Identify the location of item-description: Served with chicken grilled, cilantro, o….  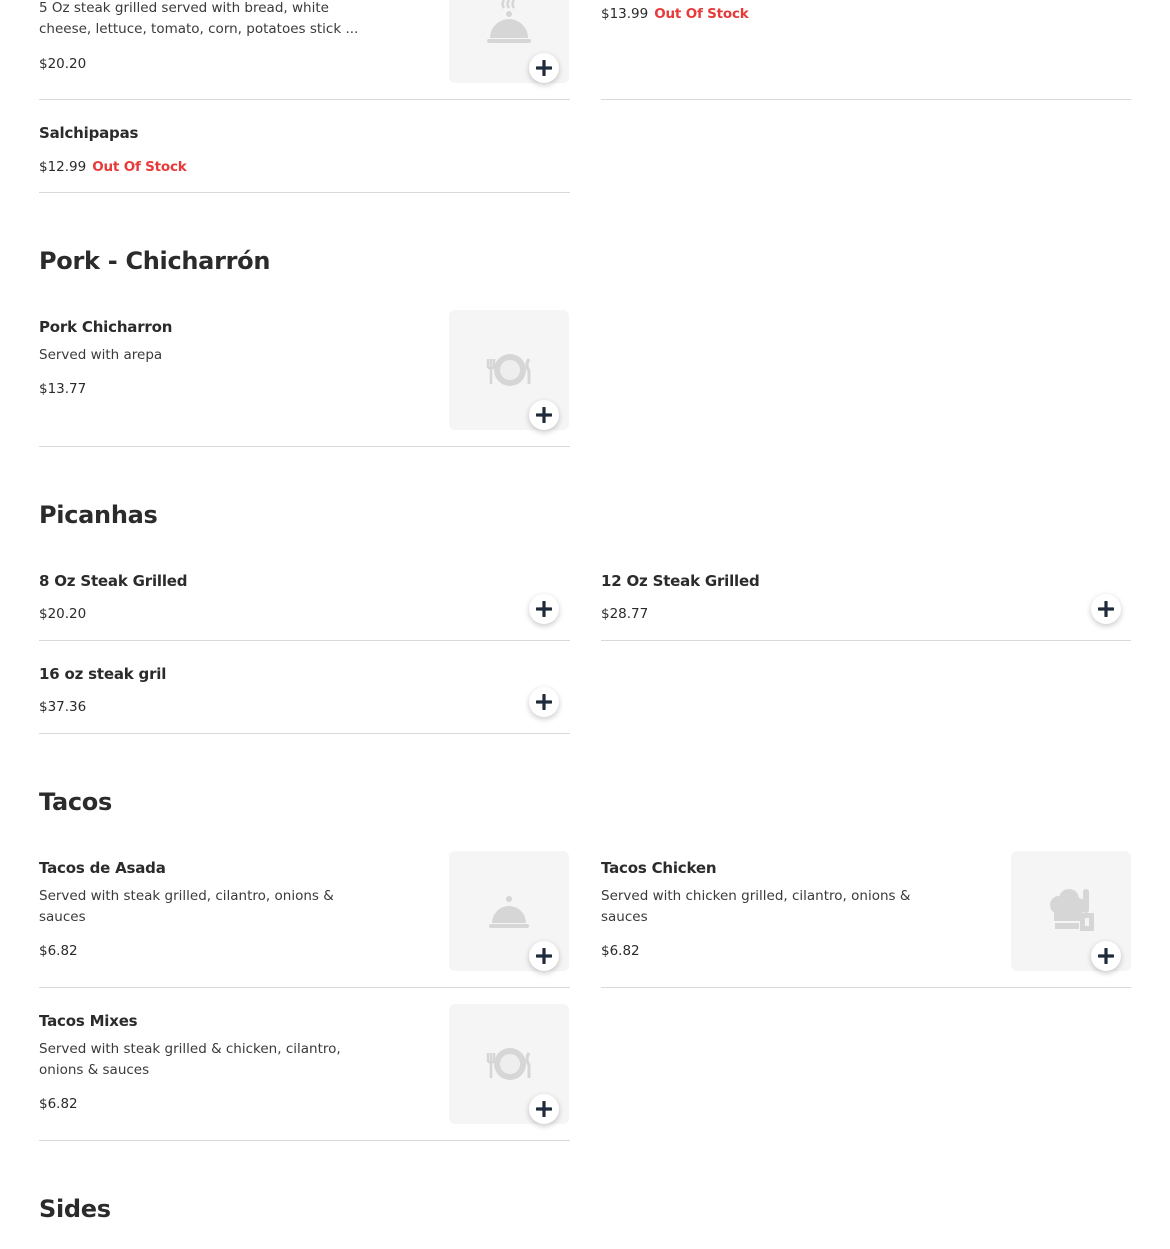
(755, 907).